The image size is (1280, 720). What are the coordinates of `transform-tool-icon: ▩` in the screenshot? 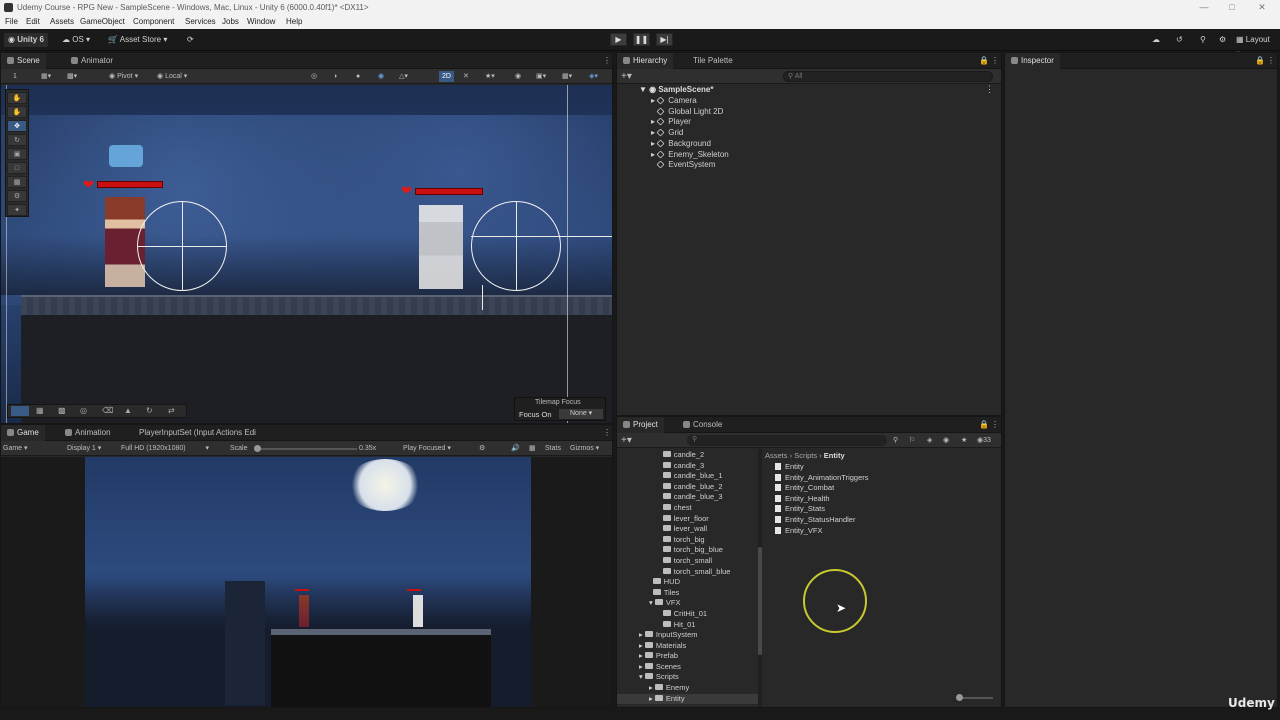 It's located at (17, 182).